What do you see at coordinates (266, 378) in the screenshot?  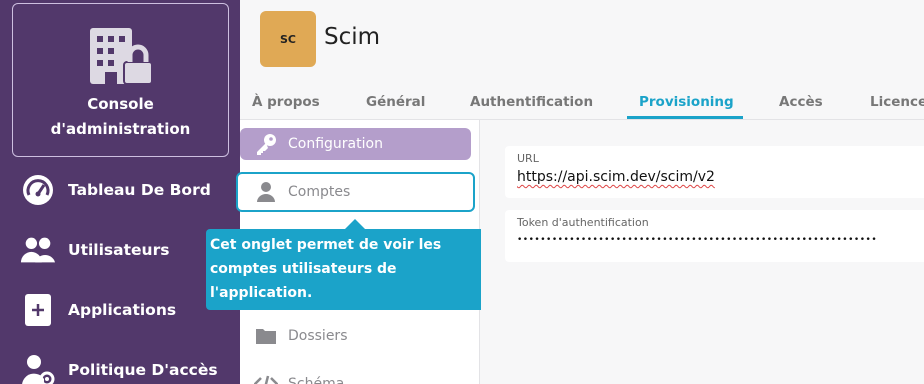 I see `code-icon` at bounding box center [266, 378].